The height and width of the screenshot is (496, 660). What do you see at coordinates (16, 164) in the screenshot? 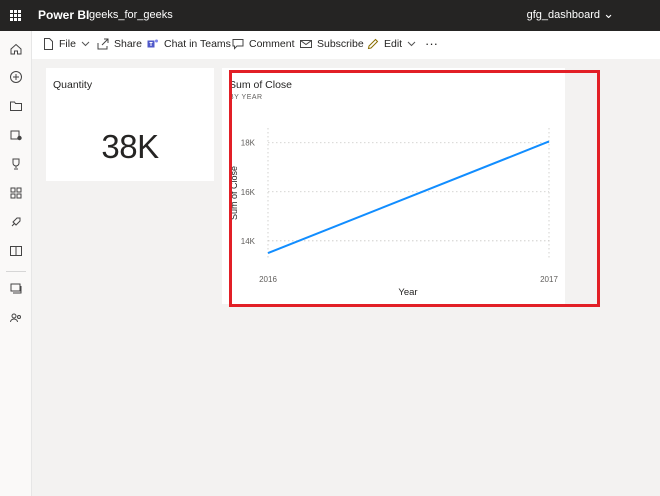
I see `goals-icon` at bounding box center [16, 164].